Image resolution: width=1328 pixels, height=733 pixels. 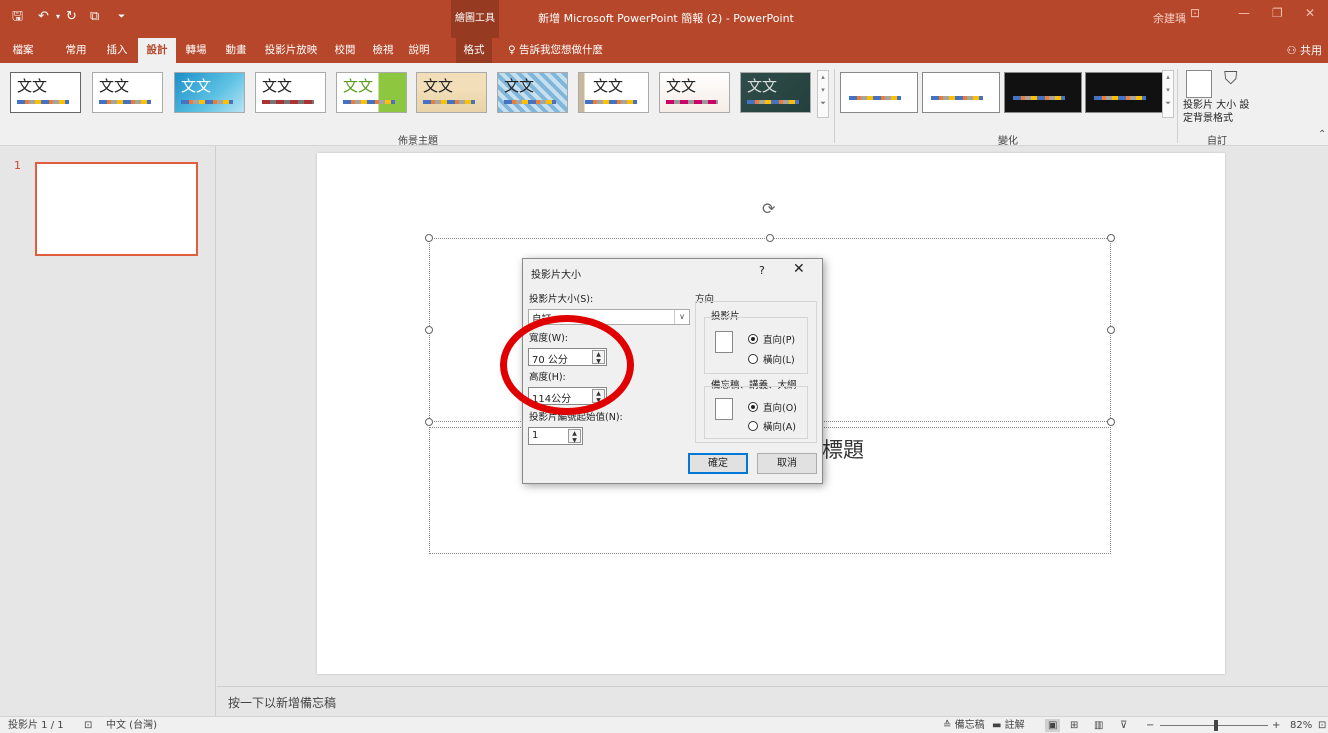 I want to click on tab-review: 校閱, so click(x=345, y=50).